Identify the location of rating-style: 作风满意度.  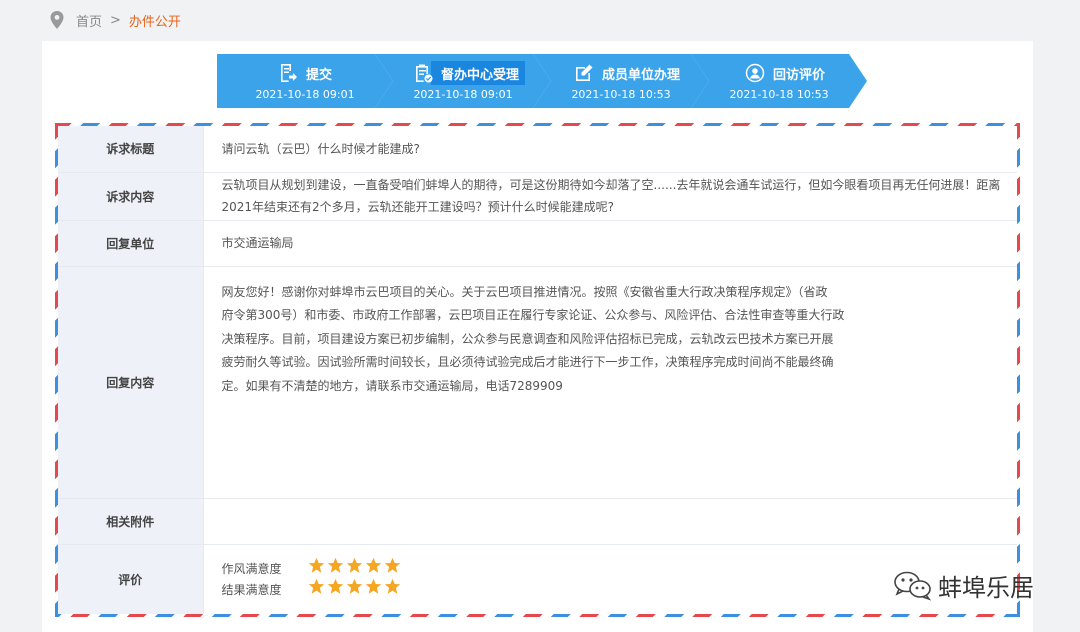
(613, 568).